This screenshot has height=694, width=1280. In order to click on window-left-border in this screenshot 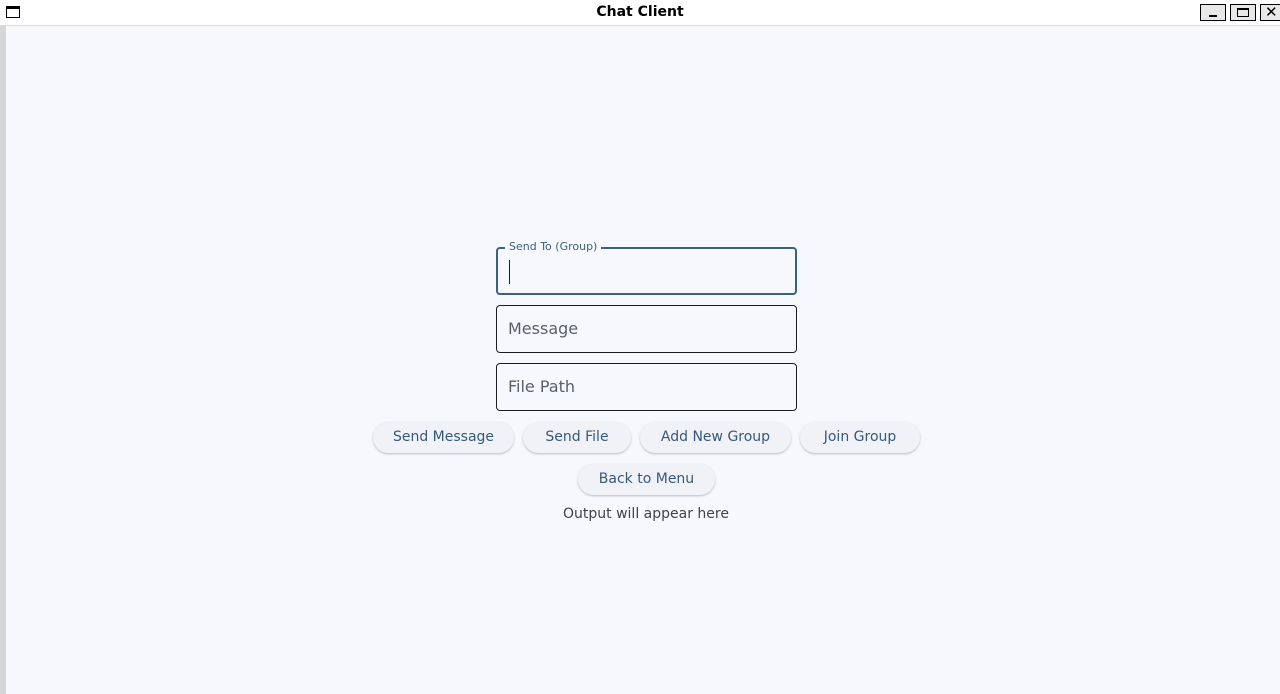, I will do `click(3, 360)`.